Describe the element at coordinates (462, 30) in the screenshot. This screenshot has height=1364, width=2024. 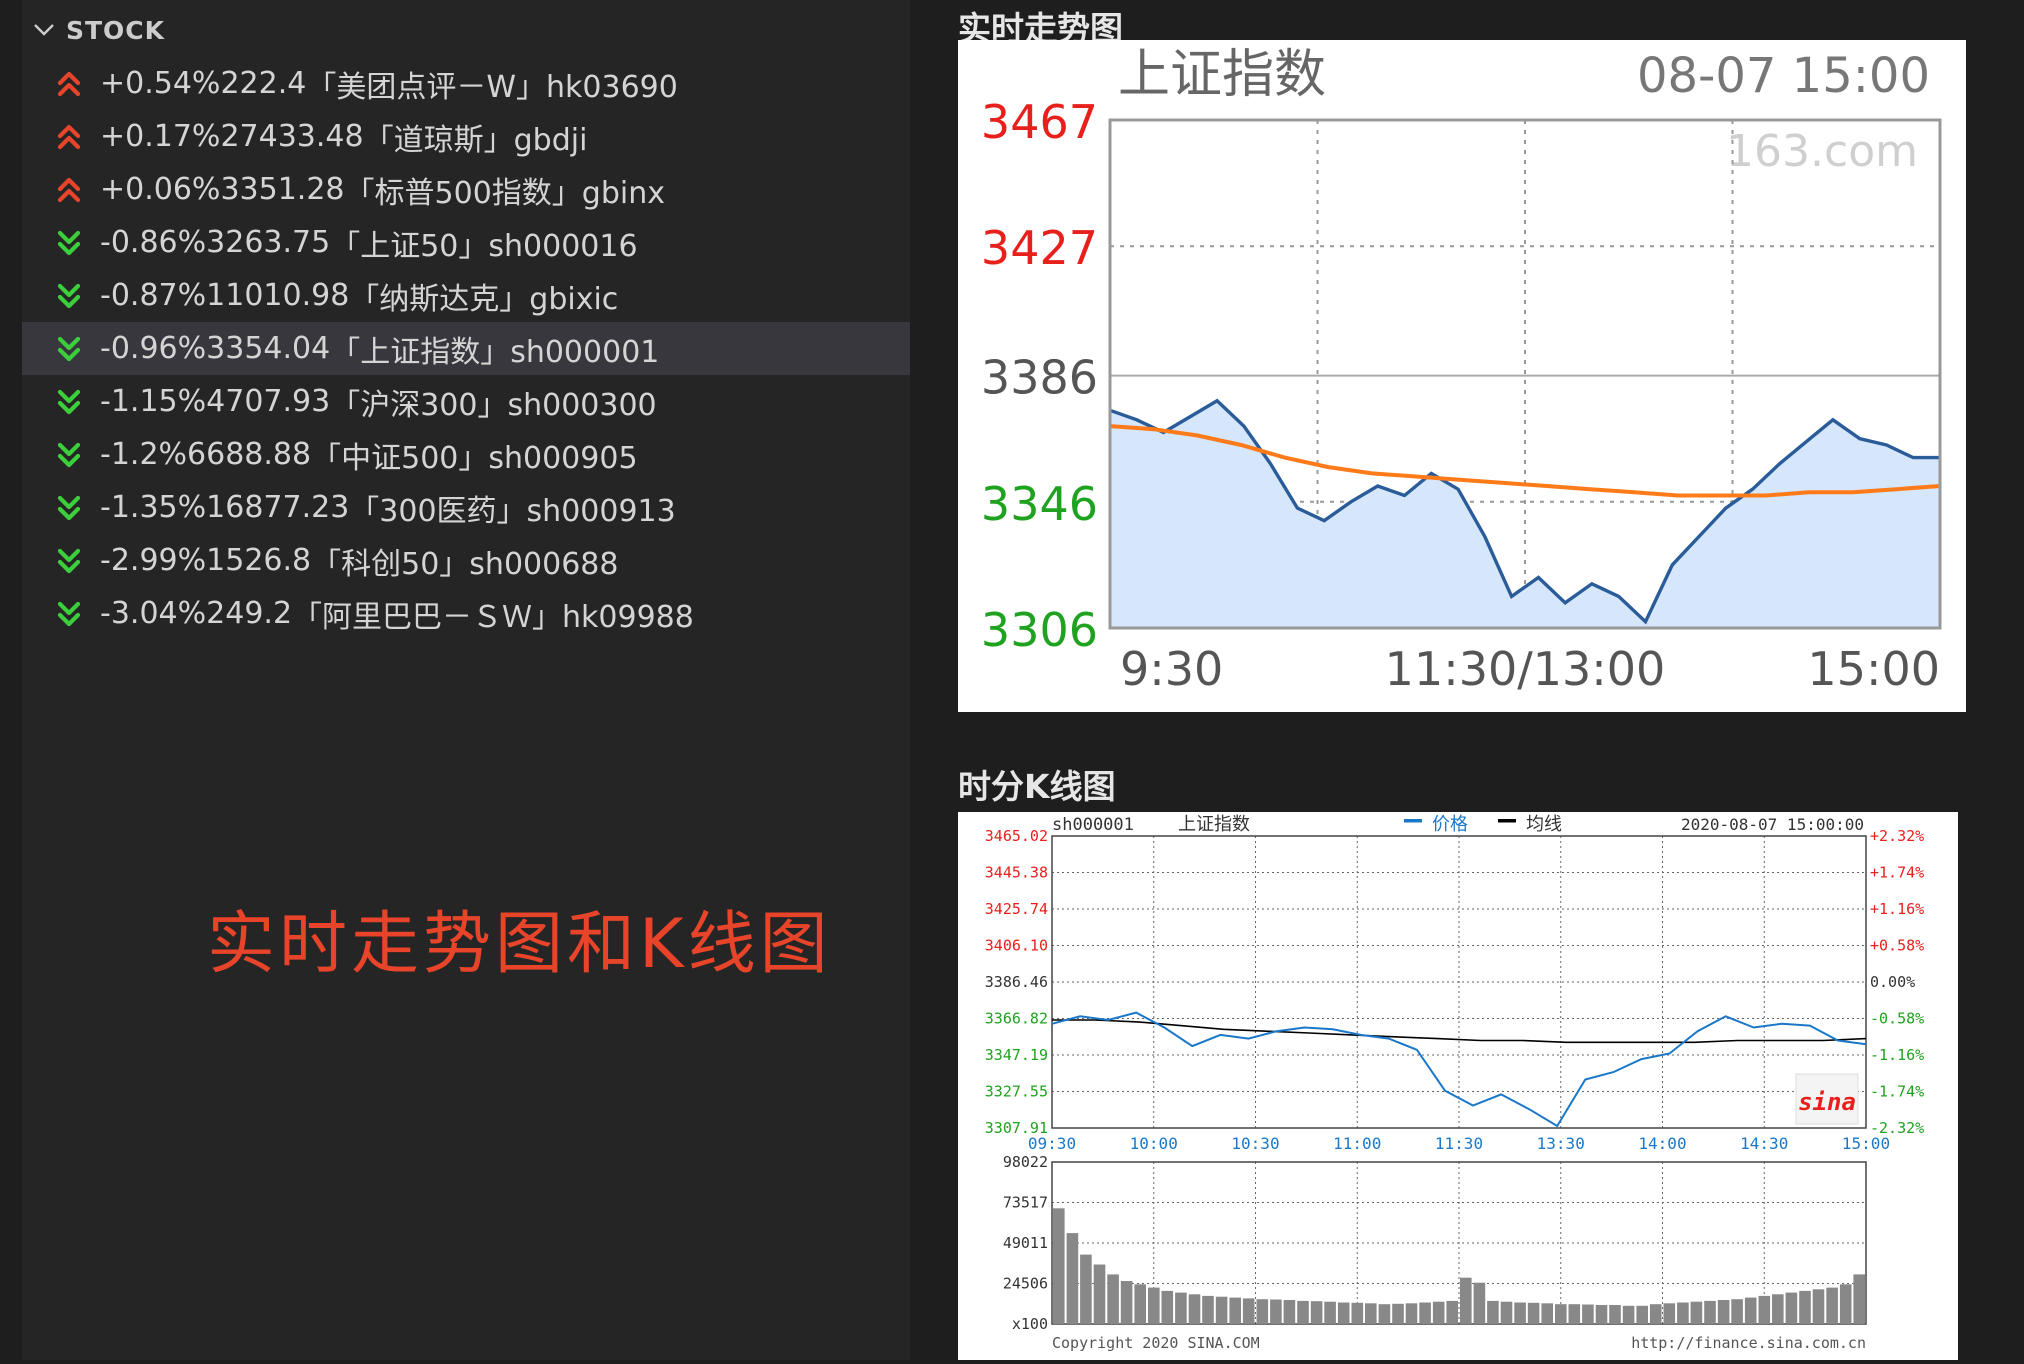
I see `stock-section-header: STOCK` at that location.